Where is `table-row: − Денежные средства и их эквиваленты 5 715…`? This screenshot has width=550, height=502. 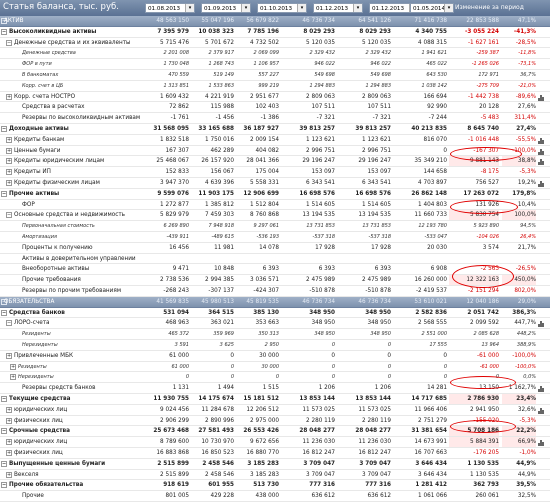
table-row: − Денежные средства и их эквиваленты 5 715… is located at coordinates (275, 43).